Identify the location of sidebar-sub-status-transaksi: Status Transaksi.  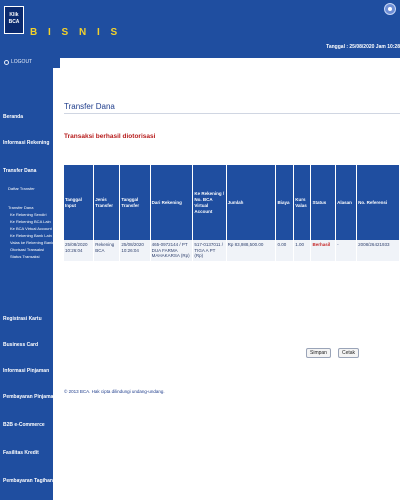
(25, 256).